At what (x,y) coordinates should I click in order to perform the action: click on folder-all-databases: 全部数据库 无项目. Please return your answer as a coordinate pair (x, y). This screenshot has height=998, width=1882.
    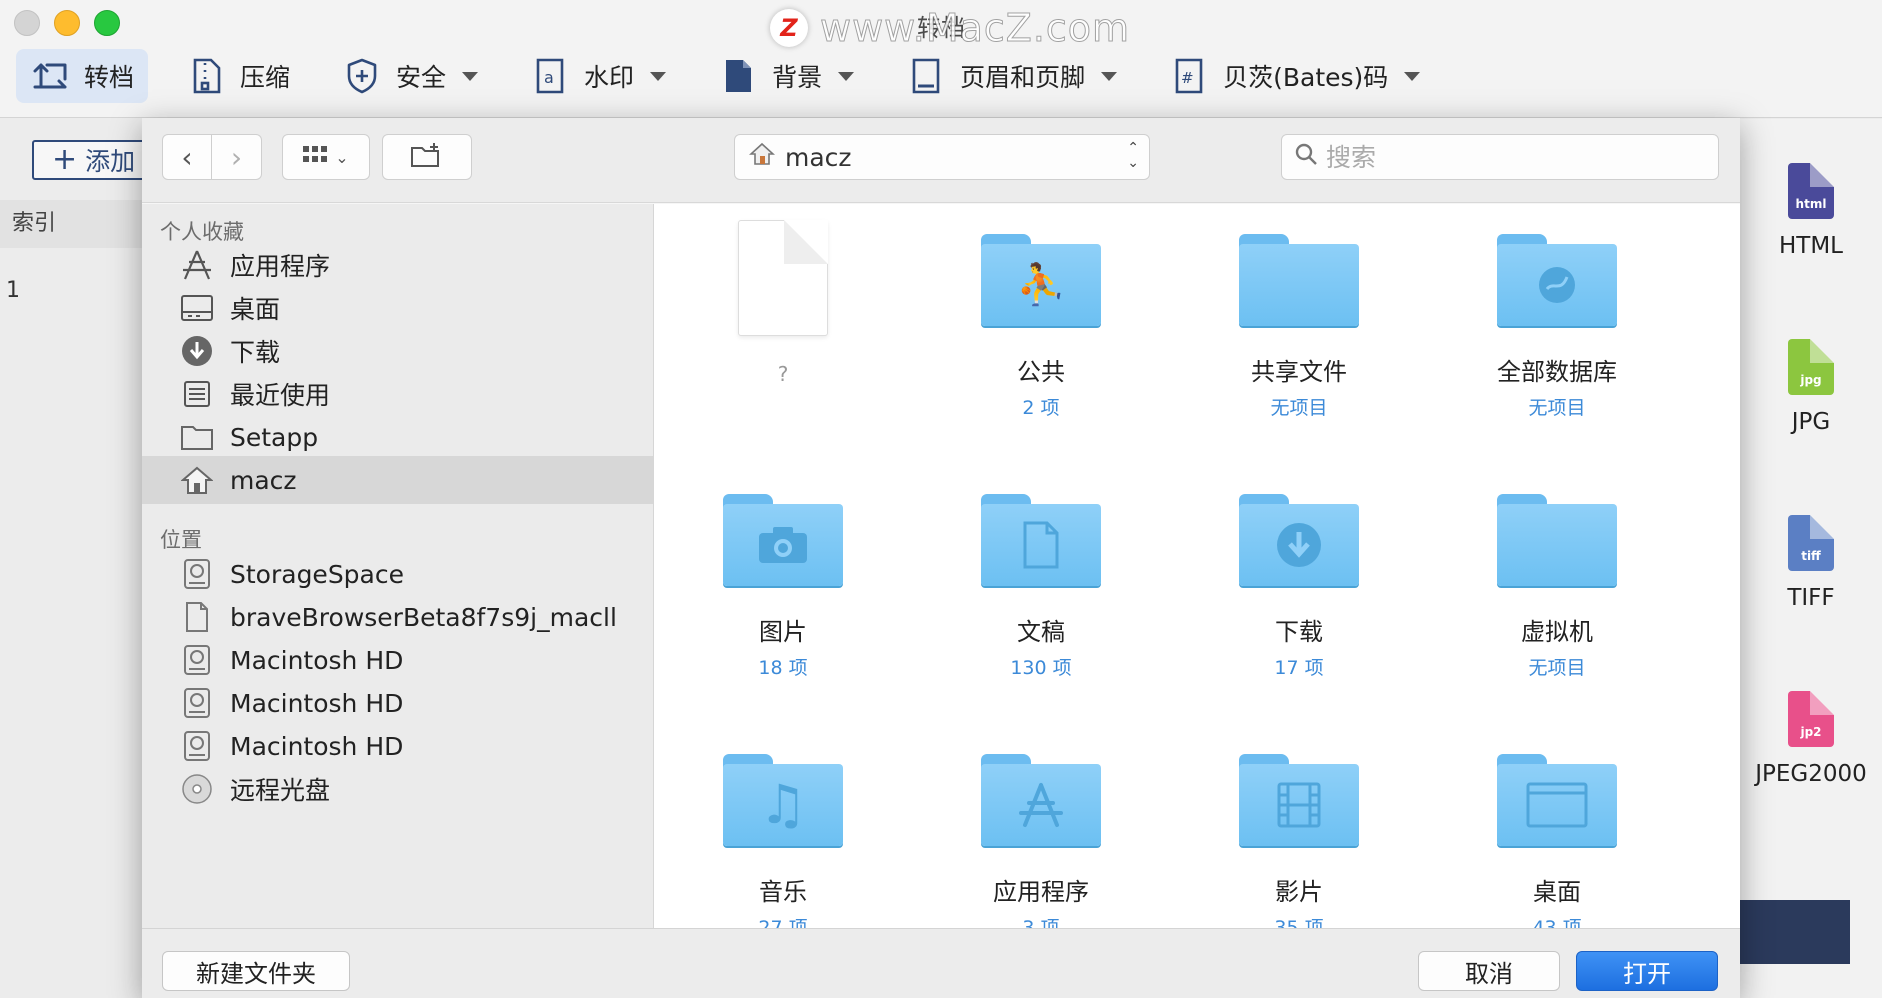
    Looking at the image, I should click on (1557, 325).